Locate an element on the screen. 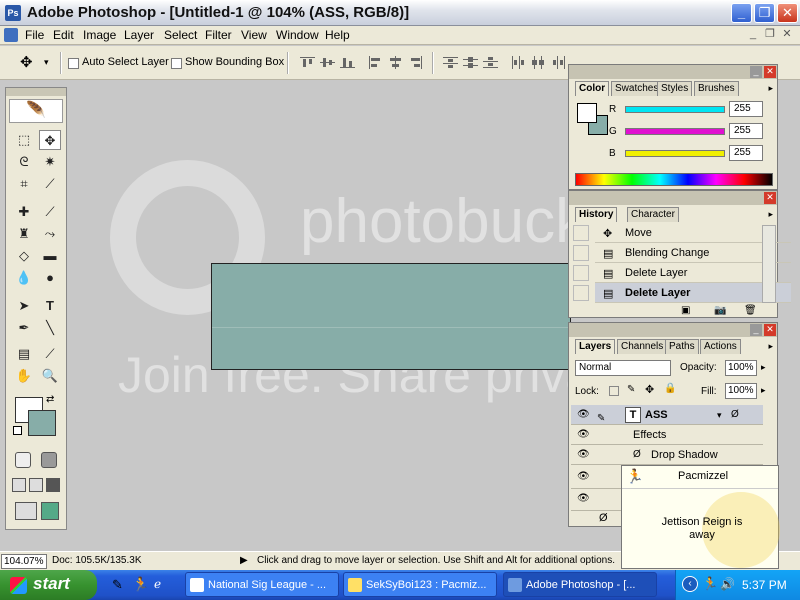 The height and width of the screenshot is (600, 800). tab-swatches: Swatches is located at coordinates (637, 88).